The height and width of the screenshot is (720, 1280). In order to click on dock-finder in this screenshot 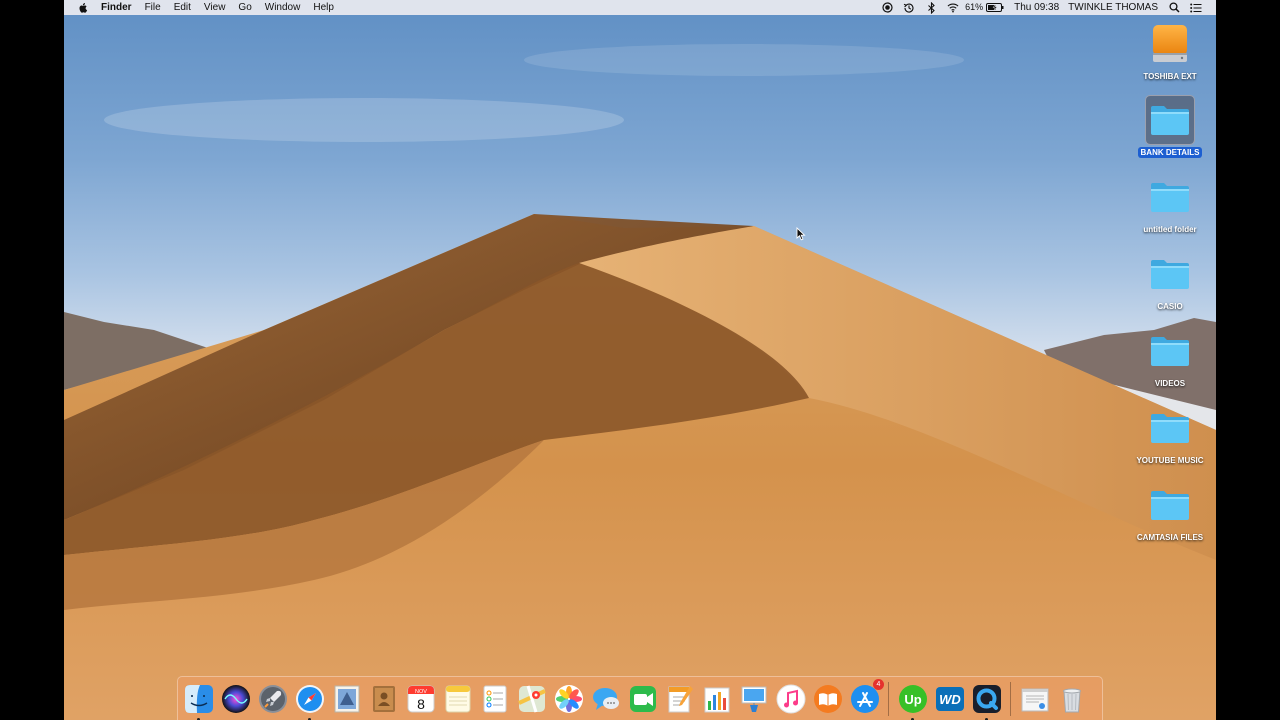, I will do `click(198, 701)`.